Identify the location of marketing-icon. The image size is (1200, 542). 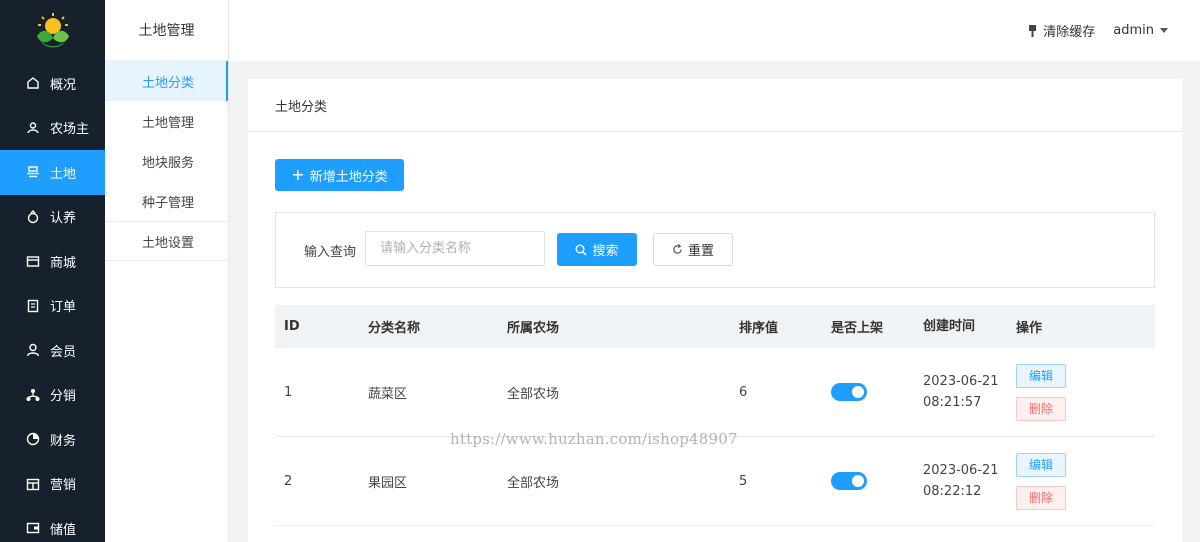
(33, 484).